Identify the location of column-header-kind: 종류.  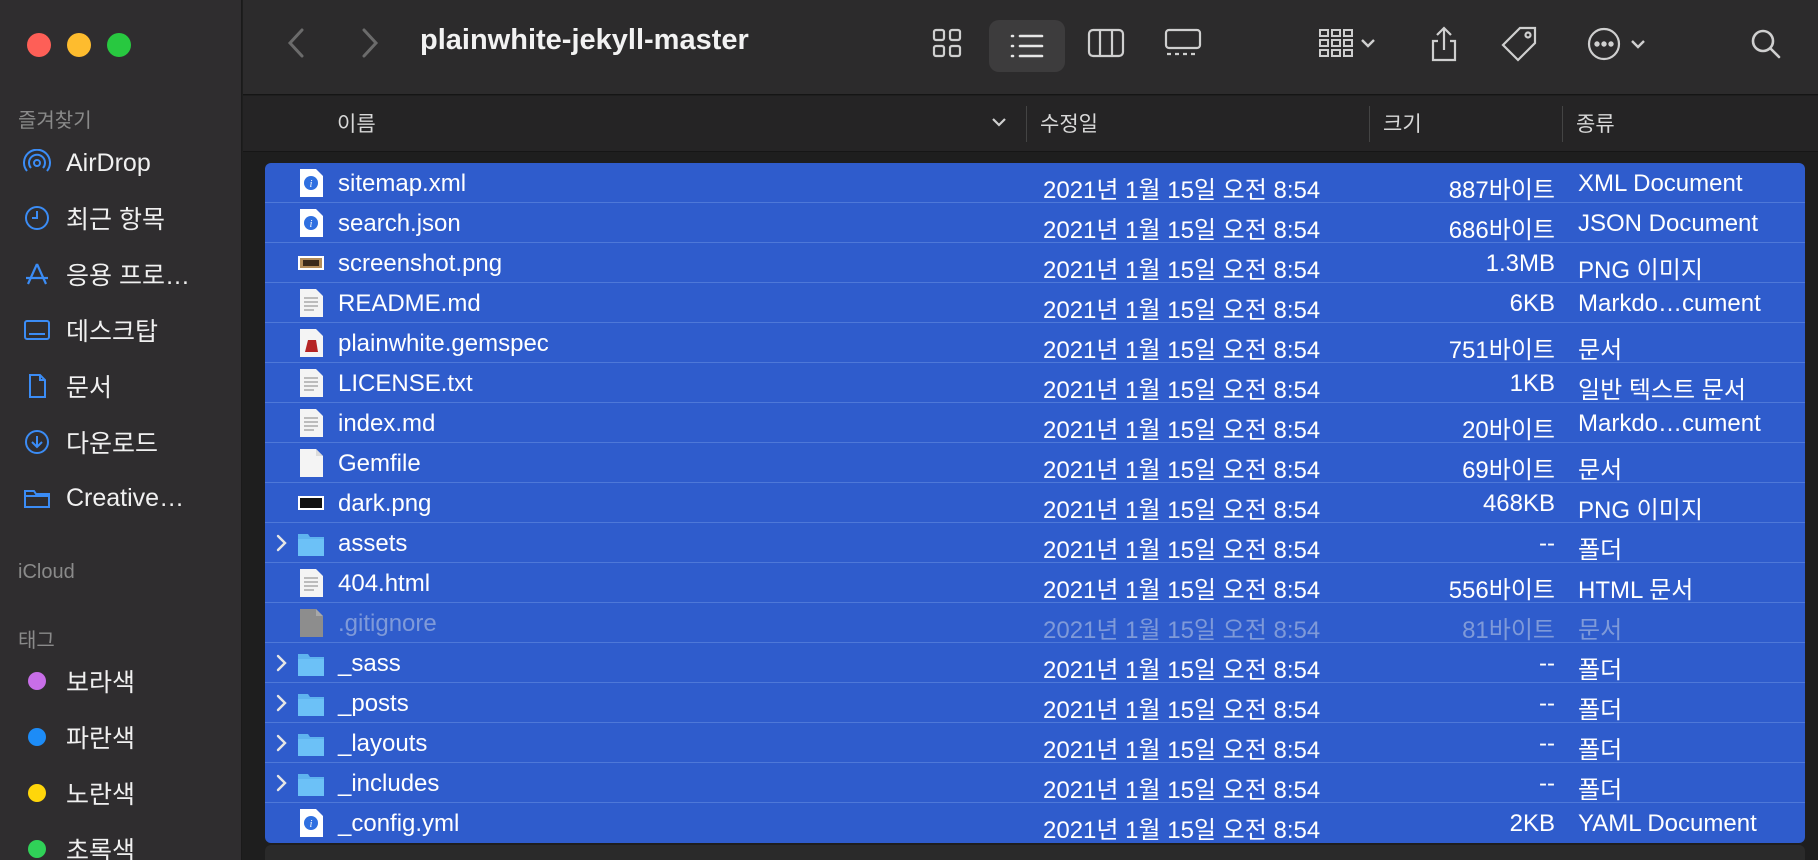
(1595, 123).